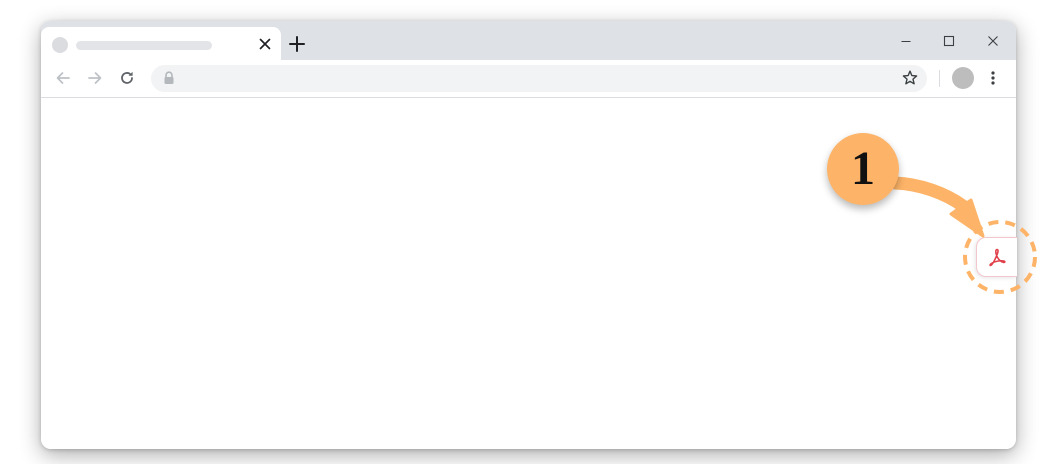  I want to click on adobe-acrobat-extension-button, so click(996, 257).